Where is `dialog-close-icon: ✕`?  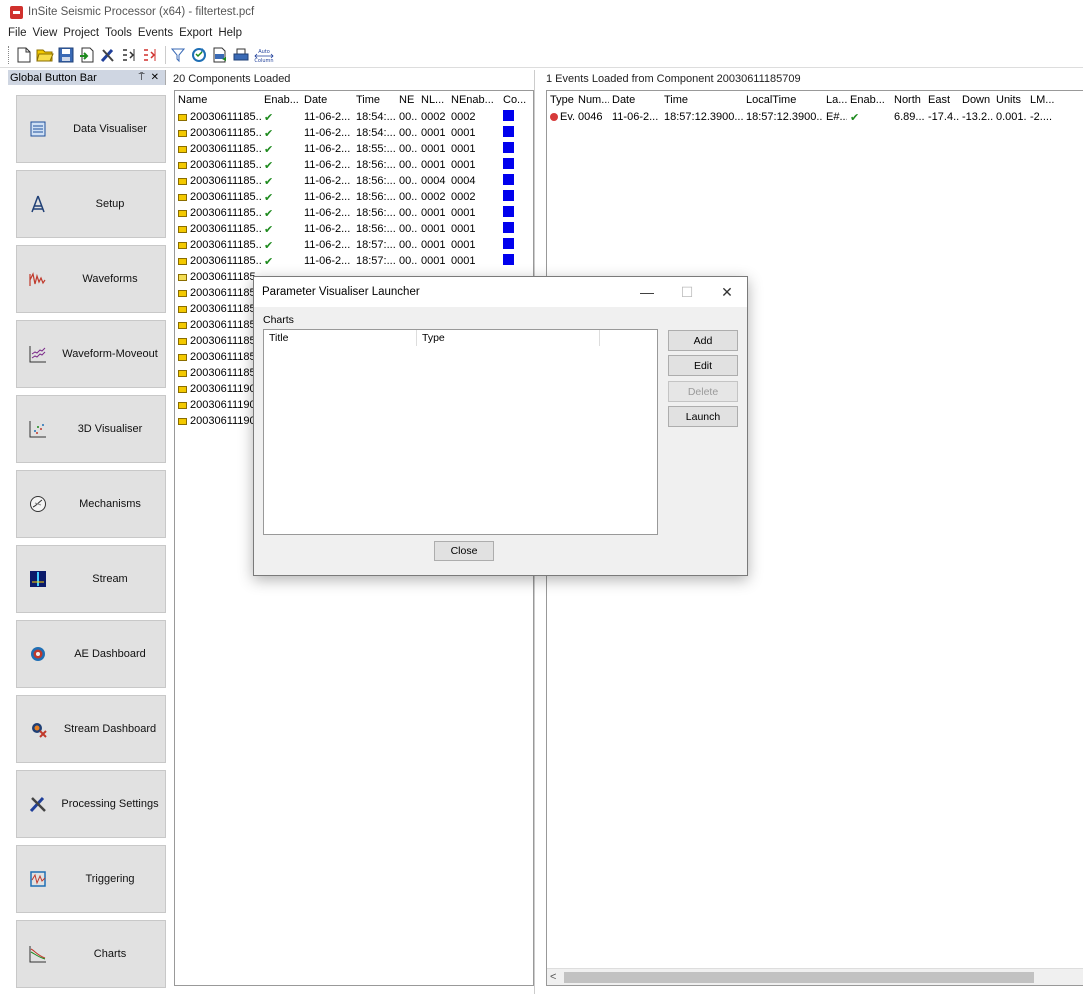 dialog-close-icon: ✕ is located at coordinates (727, 292).